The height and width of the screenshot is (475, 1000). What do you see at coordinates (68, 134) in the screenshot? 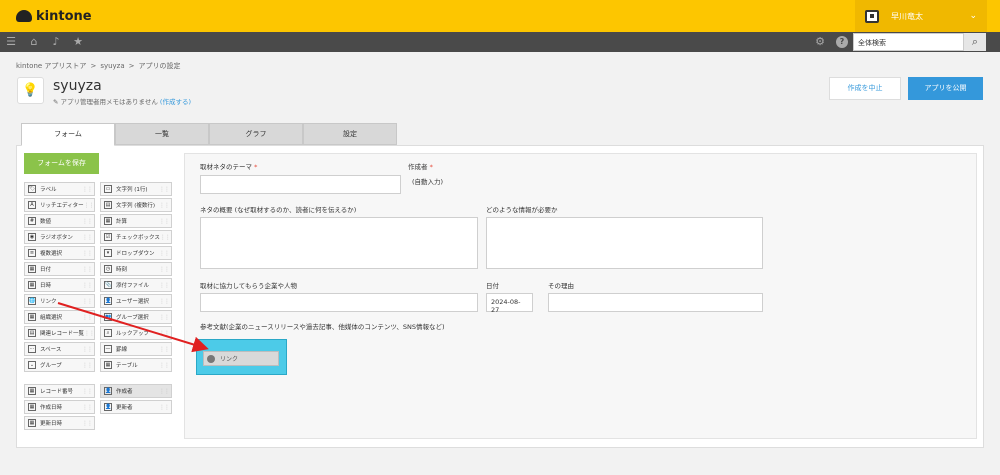
I see `tab-form: フォーム` at bounding box center [68, 134].